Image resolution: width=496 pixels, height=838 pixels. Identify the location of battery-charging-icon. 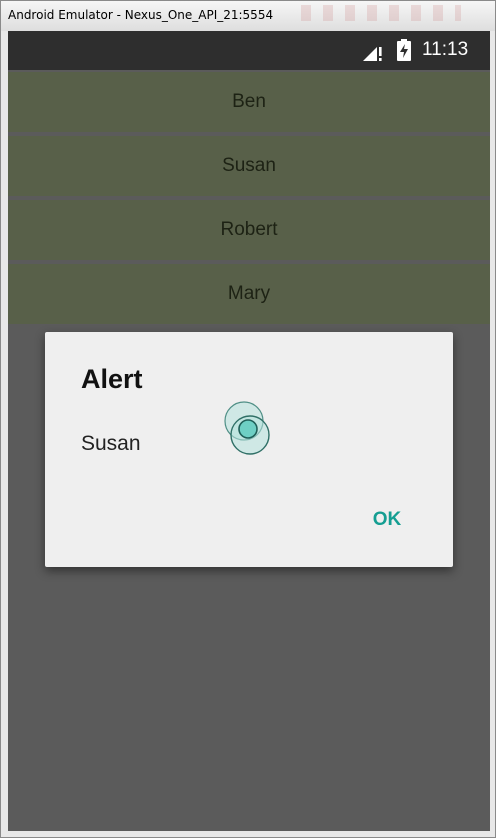
(404, 50).